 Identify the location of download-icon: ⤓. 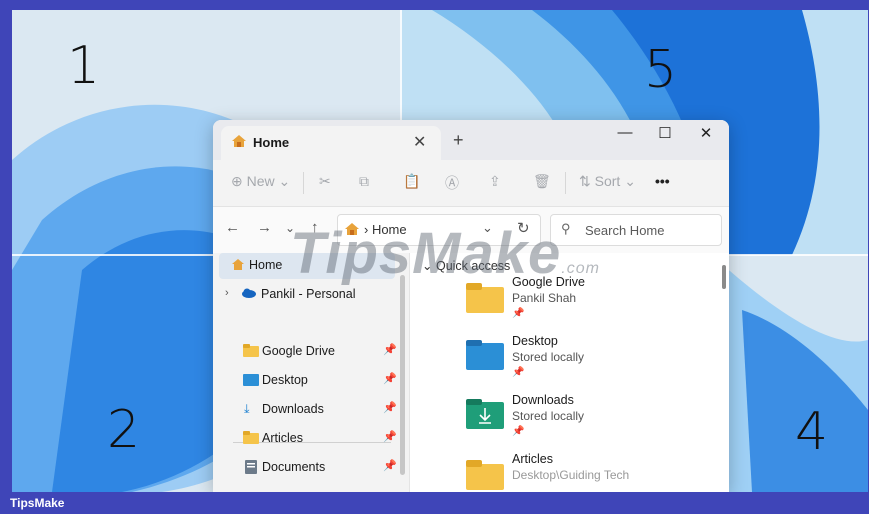
(247, 409).